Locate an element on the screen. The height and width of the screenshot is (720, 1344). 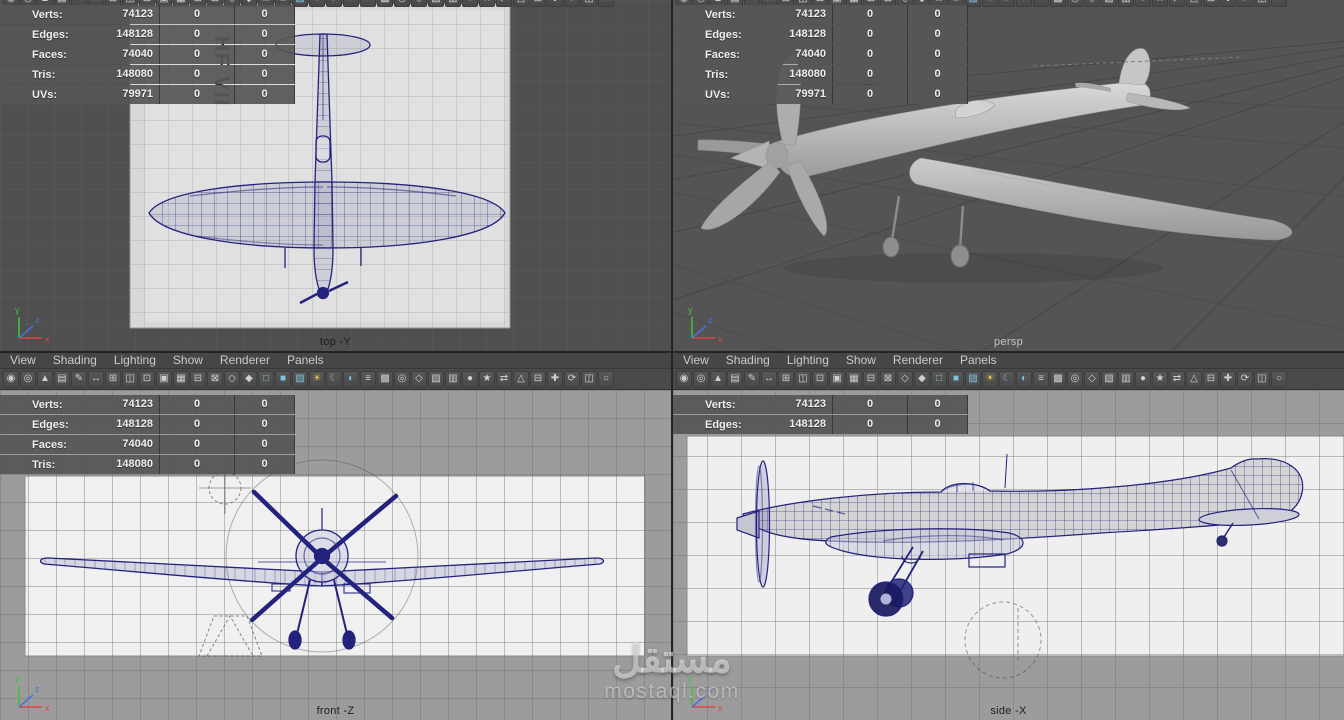
frame-all-icon: ◇ is located at coordinates (232, 379).